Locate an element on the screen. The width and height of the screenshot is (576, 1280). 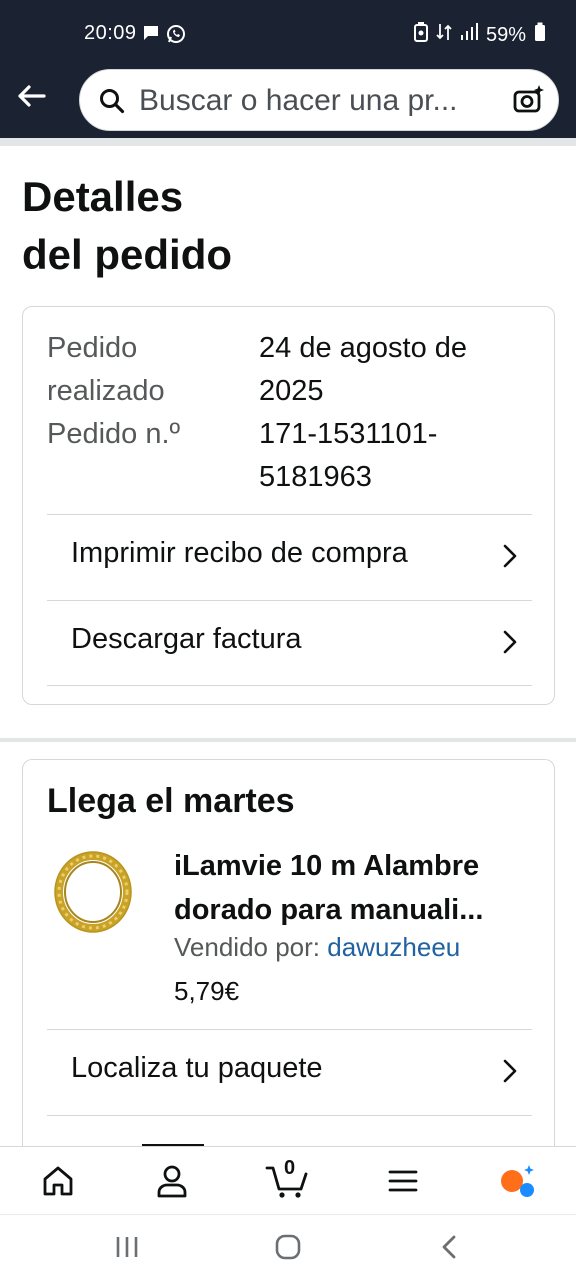
account-icon is located at coordinates (172, 1181).